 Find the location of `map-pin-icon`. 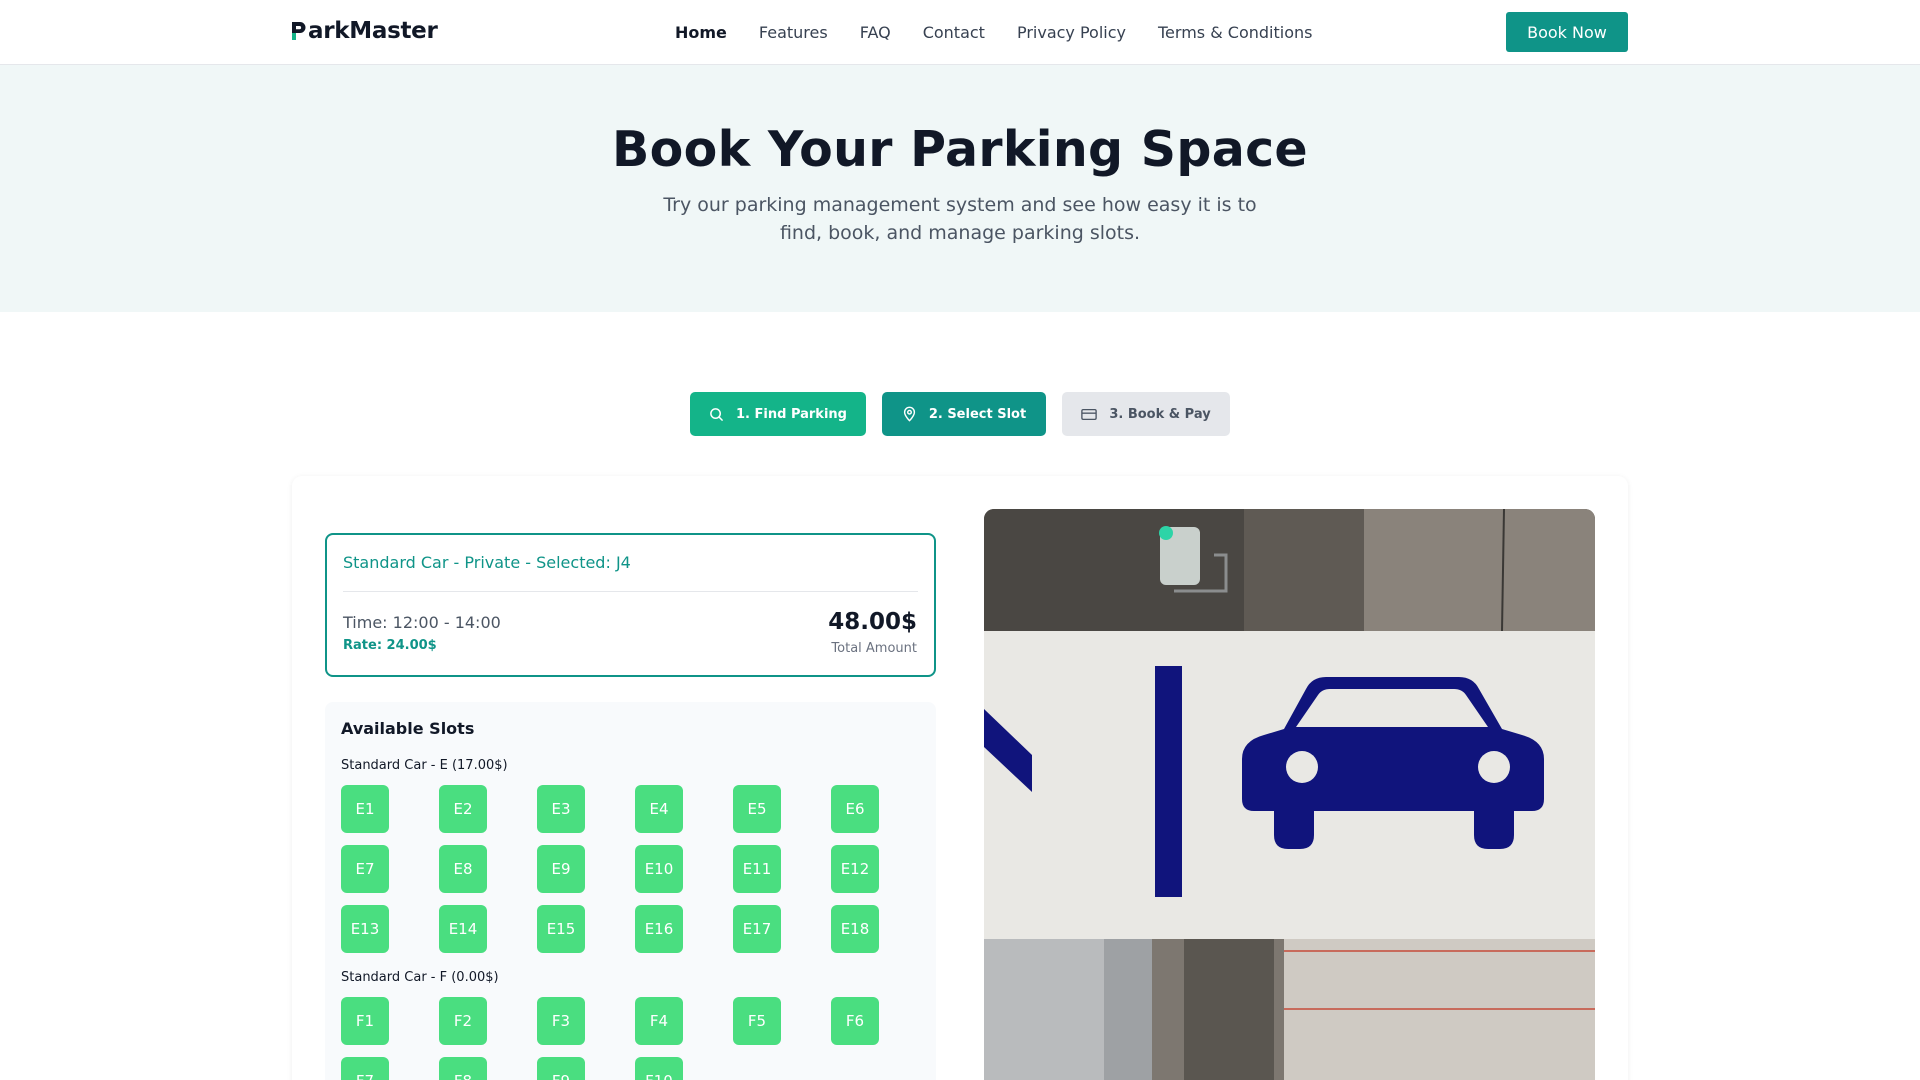

map-pin-icon is located at coordinates (909, 414).